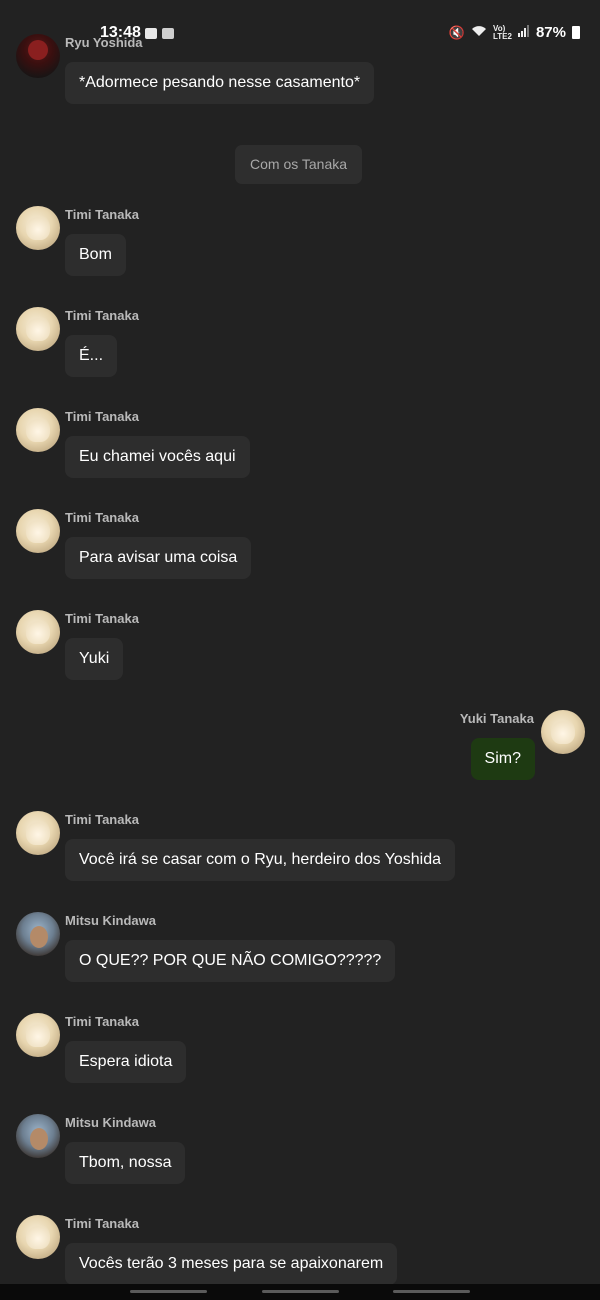 The image size is (600, 1300). Describe the element at coordinates (502, 759) in the screenshot. I see `message-bubble-own: Sim?` at that location.